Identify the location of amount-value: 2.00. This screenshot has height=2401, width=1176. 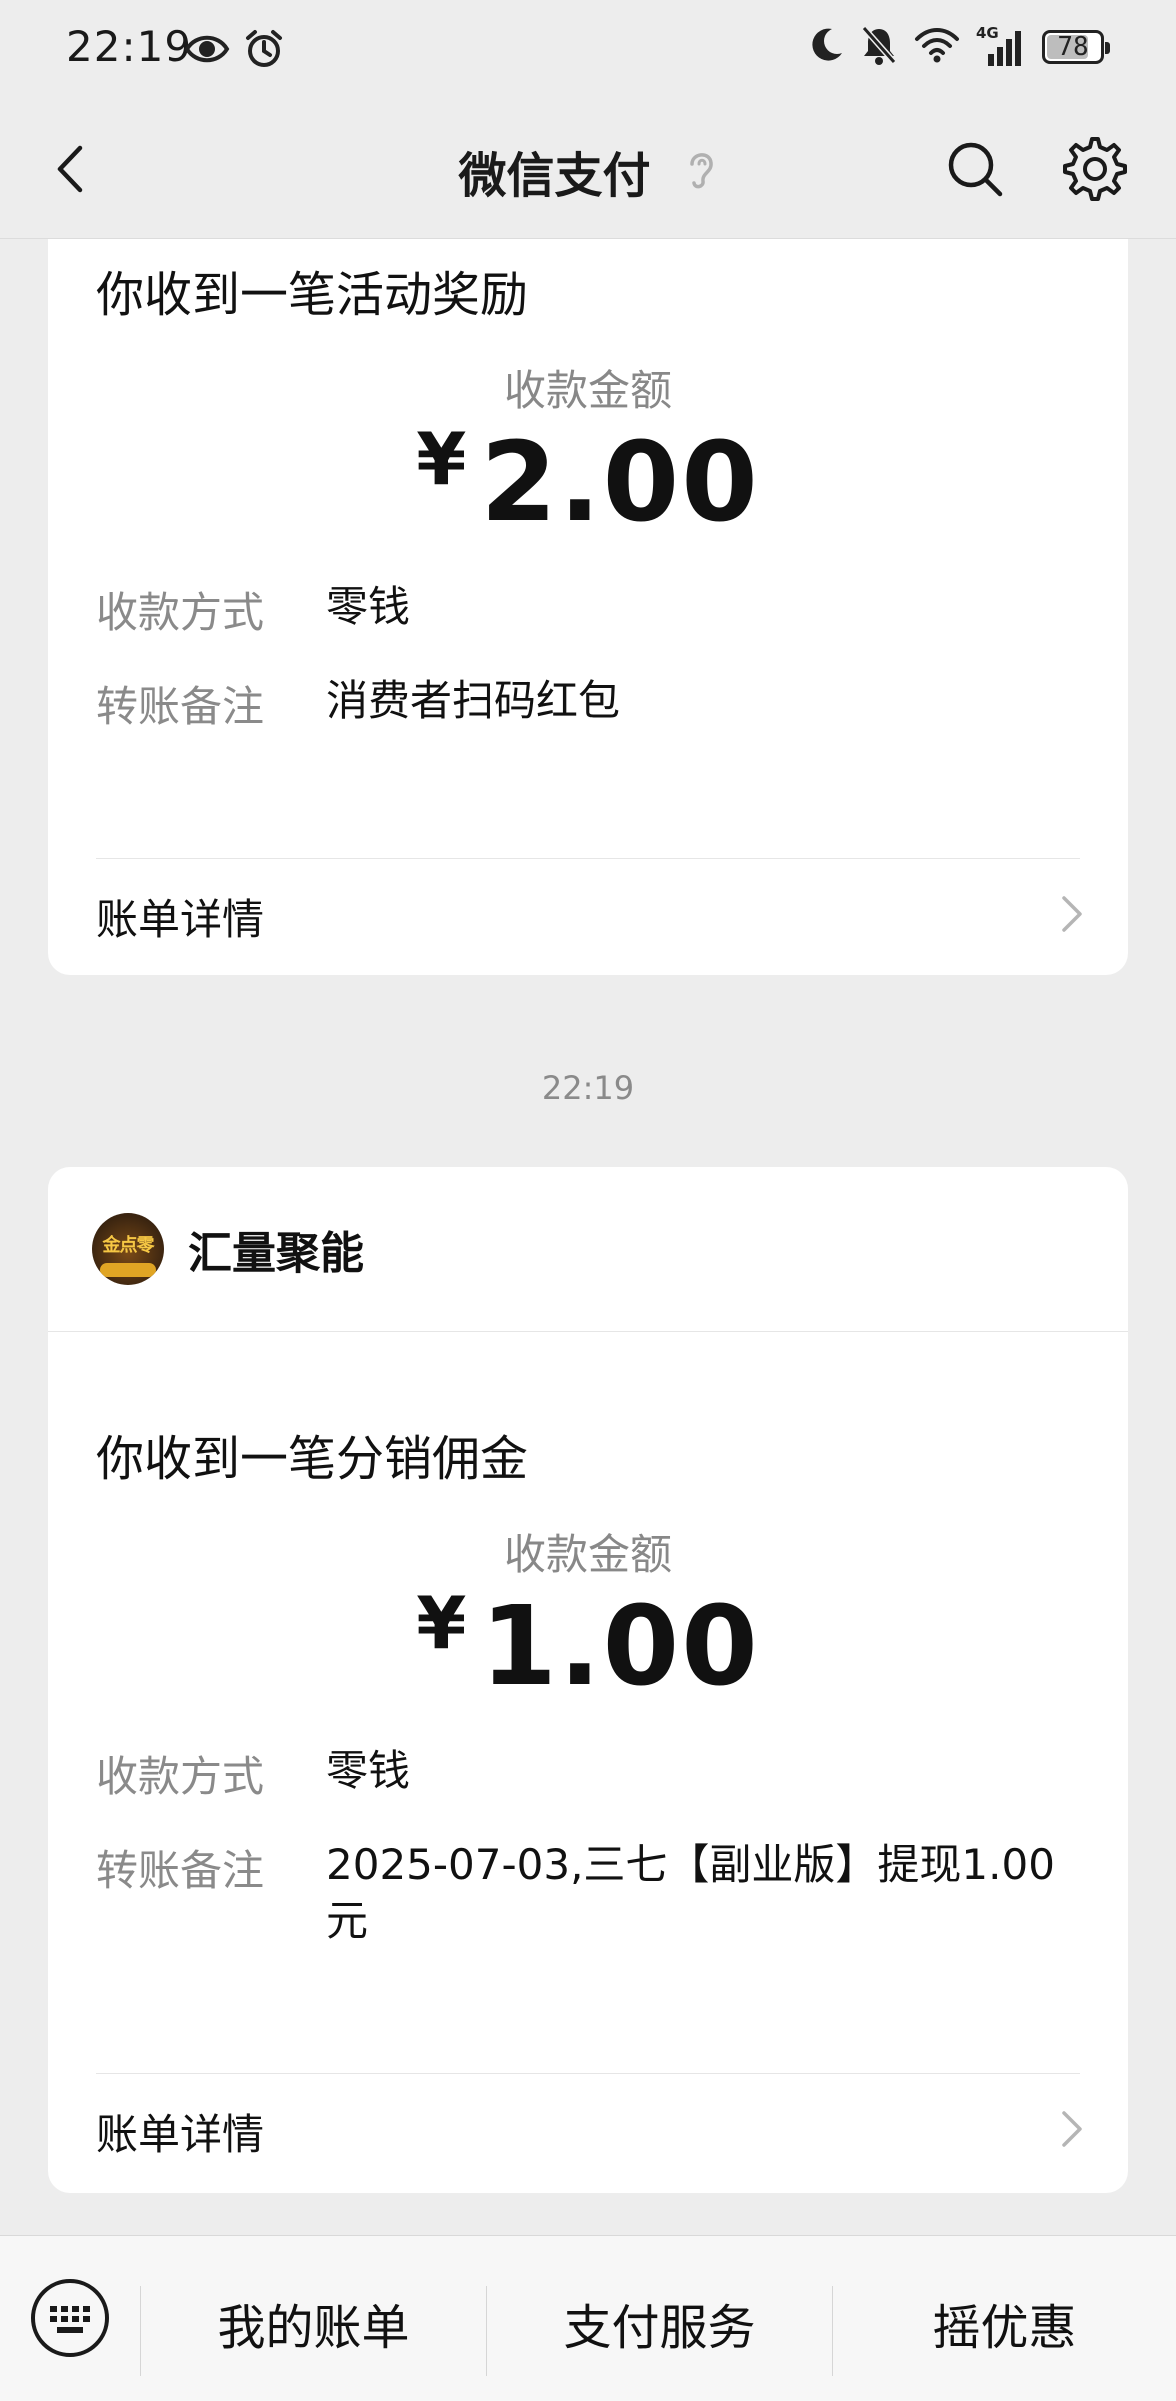
(620, 482).